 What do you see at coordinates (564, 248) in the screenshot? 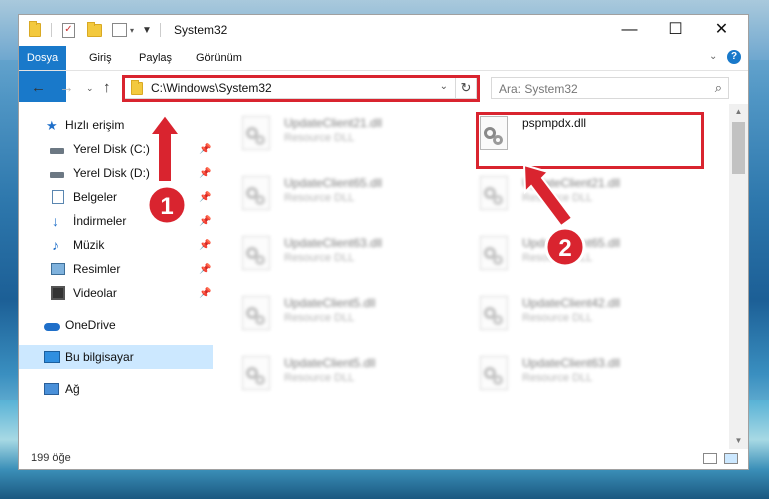
I see `step-2-label: 2` at bounding box center [564, 248].